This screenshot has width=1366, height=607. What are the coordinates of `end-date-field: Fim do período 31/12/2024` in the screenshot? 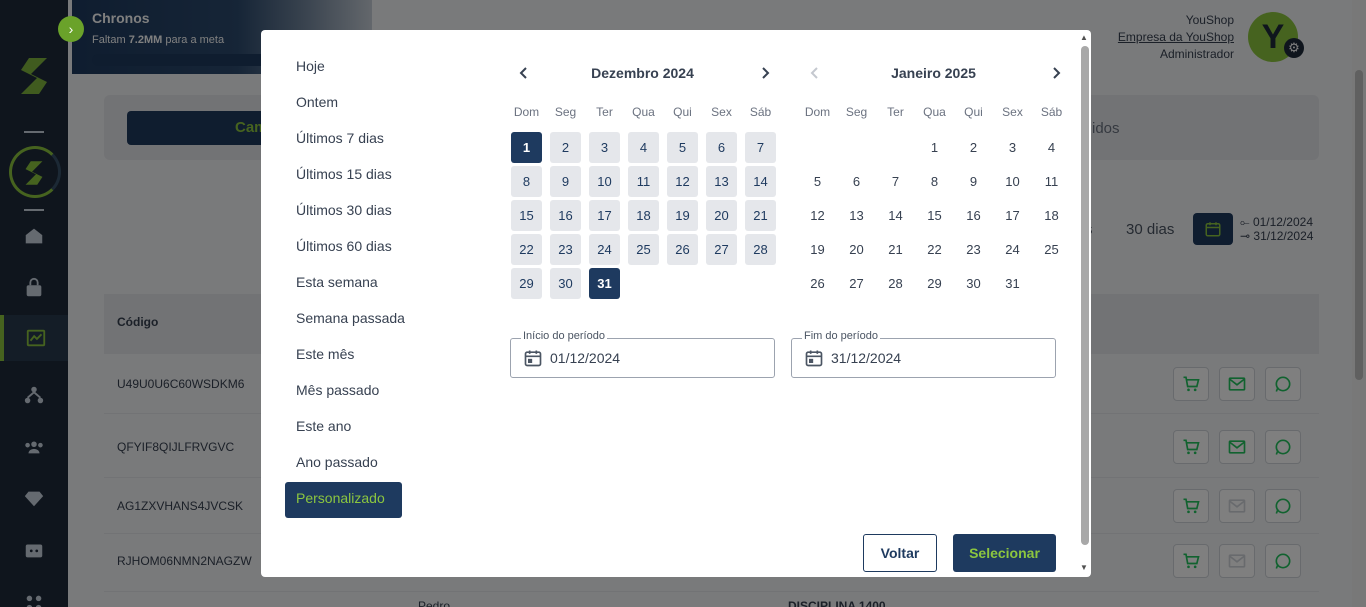 It's located at (923, 354).